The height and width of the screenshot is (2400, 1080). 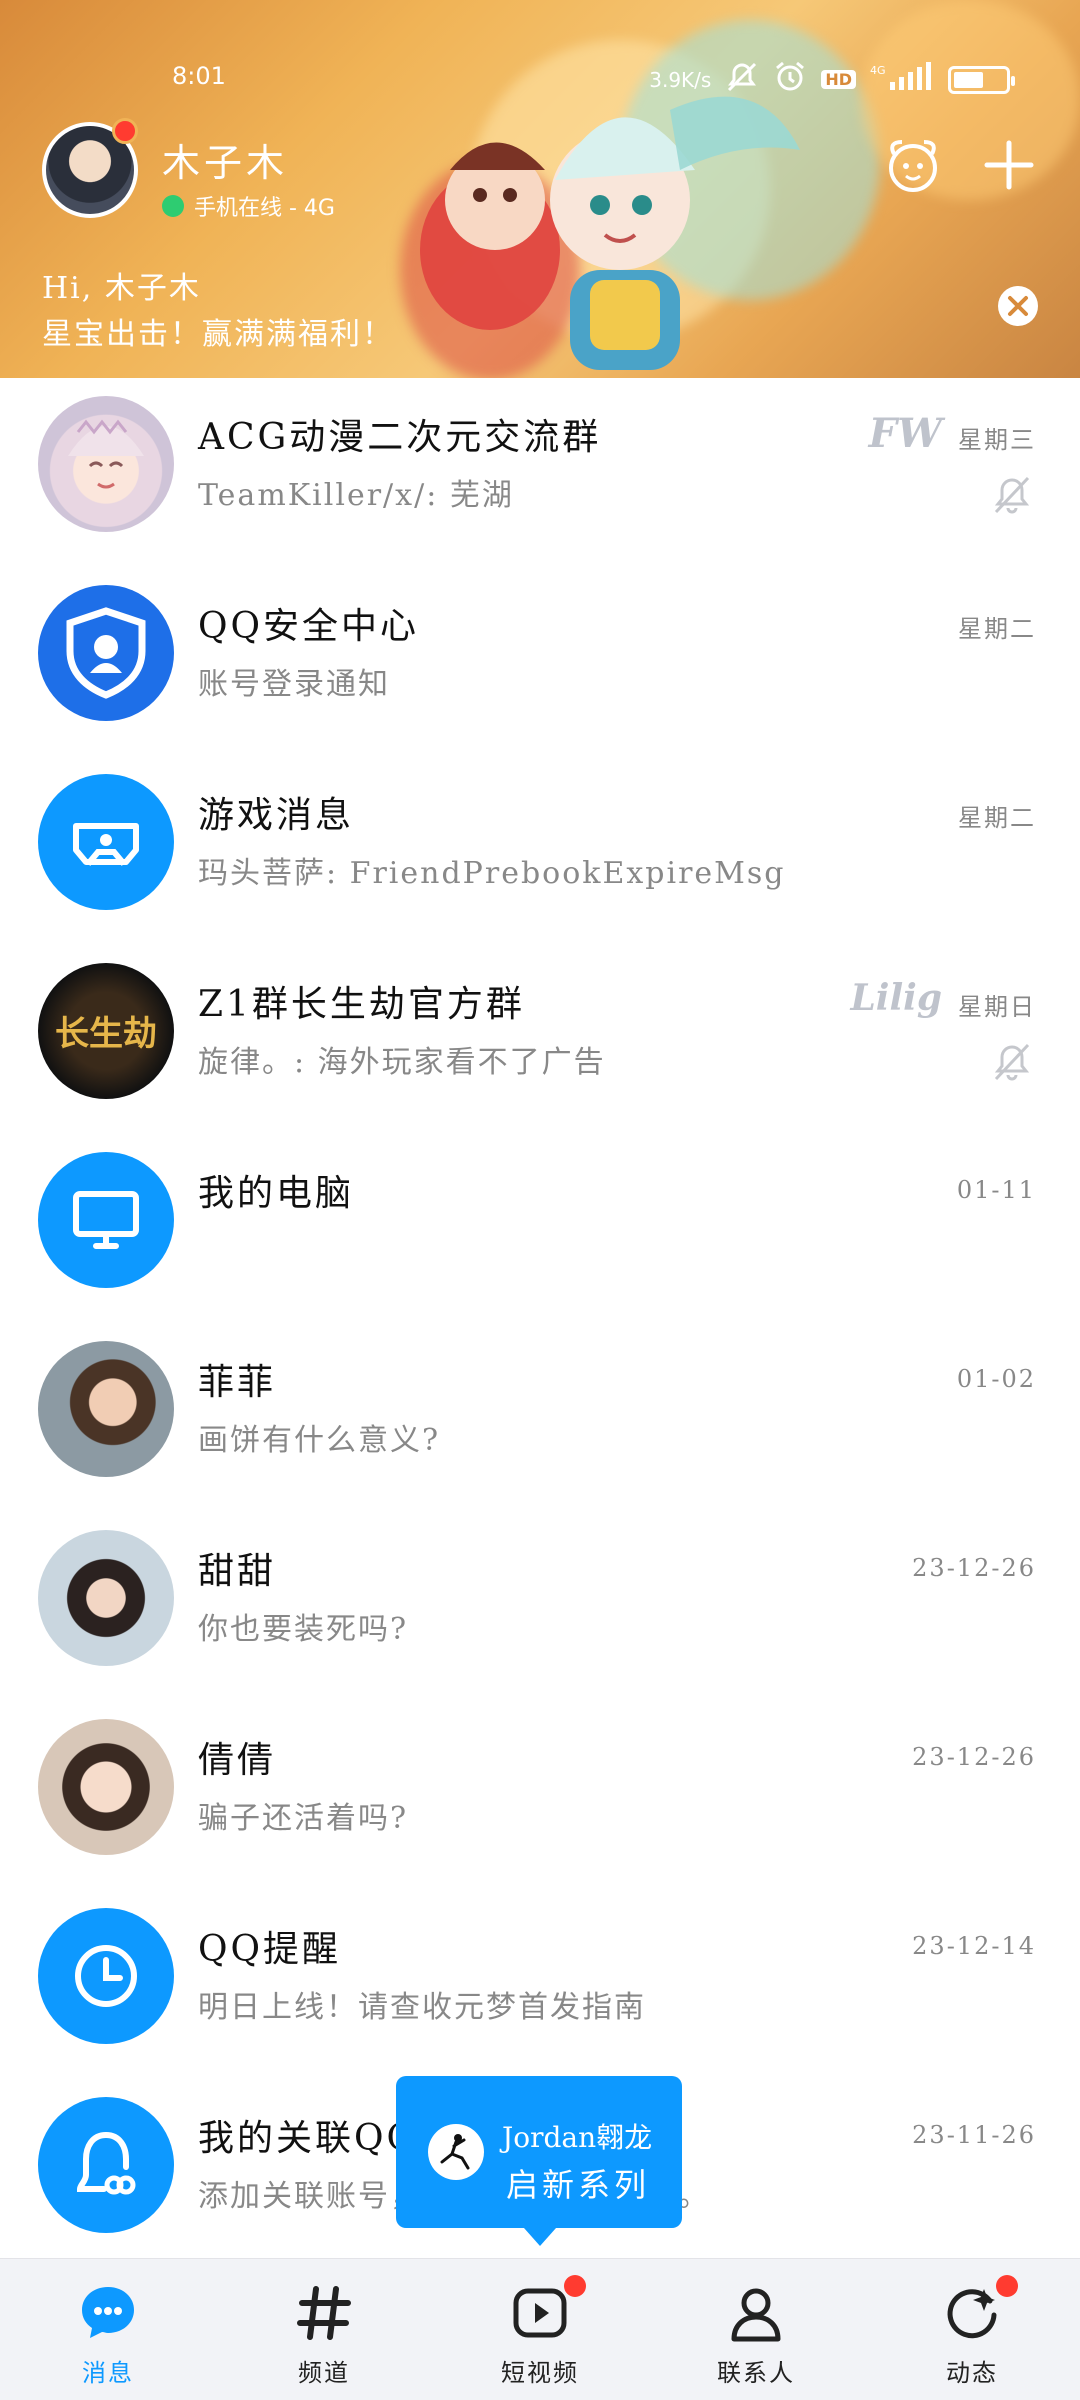 I want to click on battery-icon, so click(x=981, y=79).